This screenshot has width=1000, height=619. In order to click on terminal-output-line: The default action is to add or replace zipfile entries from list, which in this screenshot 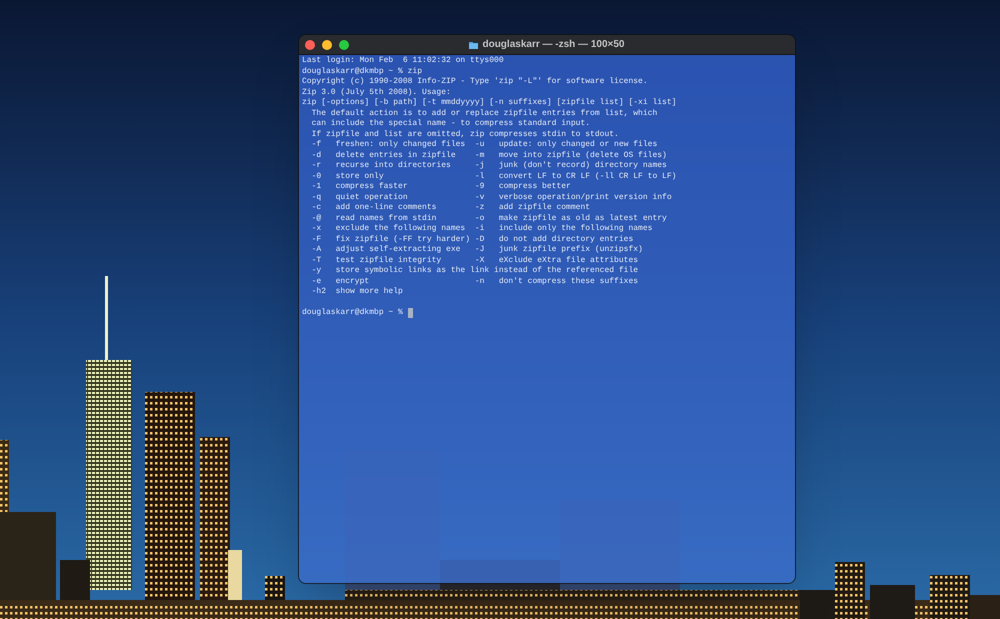, I will do `click(484, 113)`.